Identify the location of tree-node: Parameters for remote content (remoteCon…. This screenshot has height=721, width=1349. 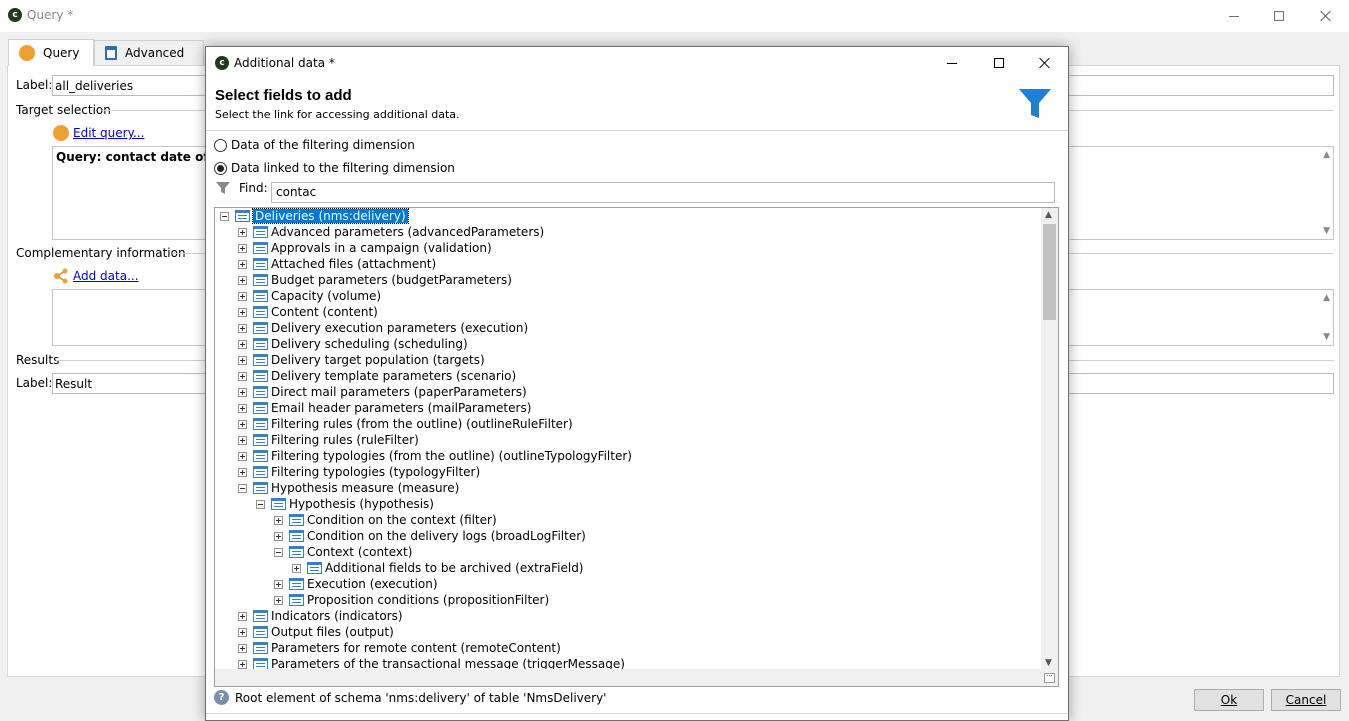
(628, 648).